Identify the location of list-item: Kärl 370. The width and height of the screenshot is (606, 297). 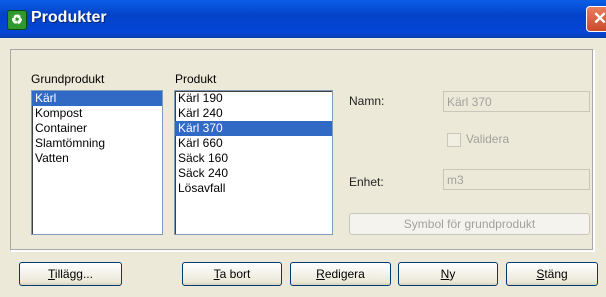
(253, 128).